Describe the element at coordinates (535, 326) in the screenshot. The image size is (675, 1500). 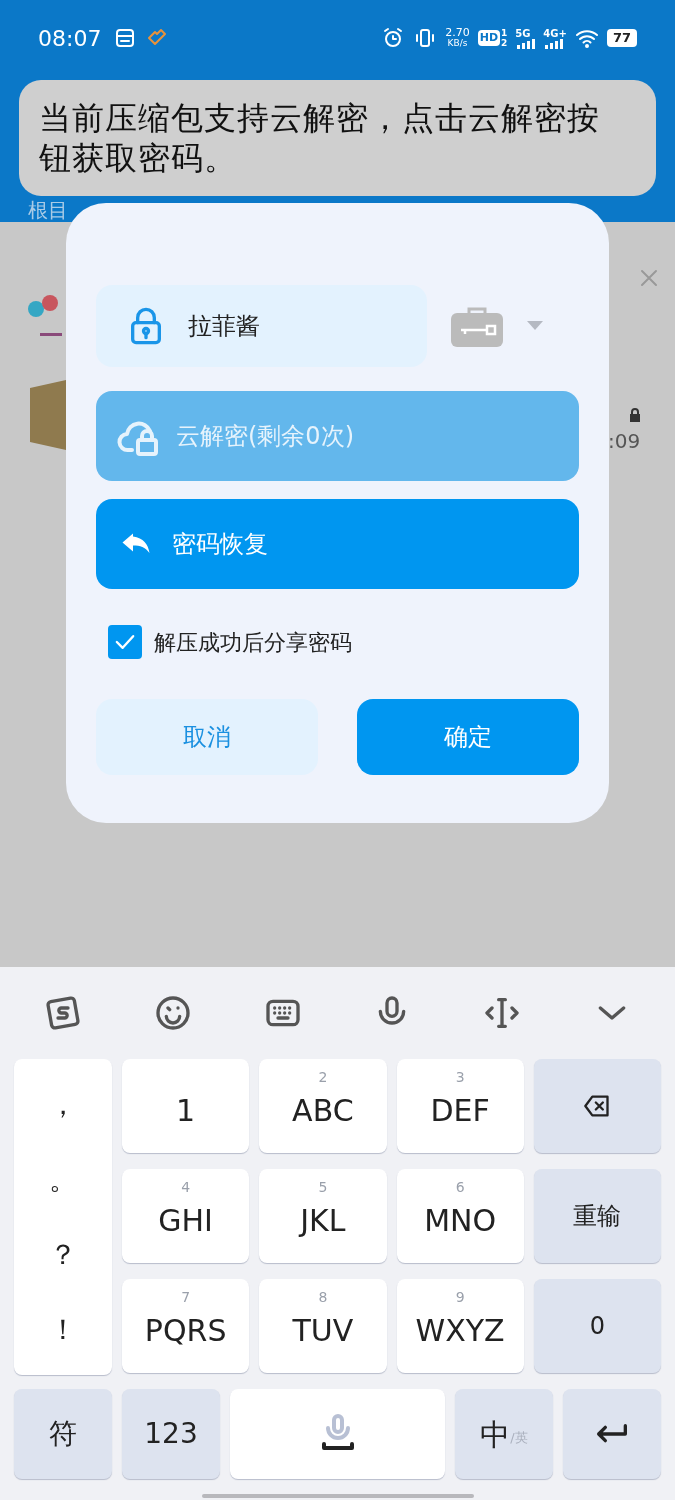
I see `dropdown-icon` at that location.